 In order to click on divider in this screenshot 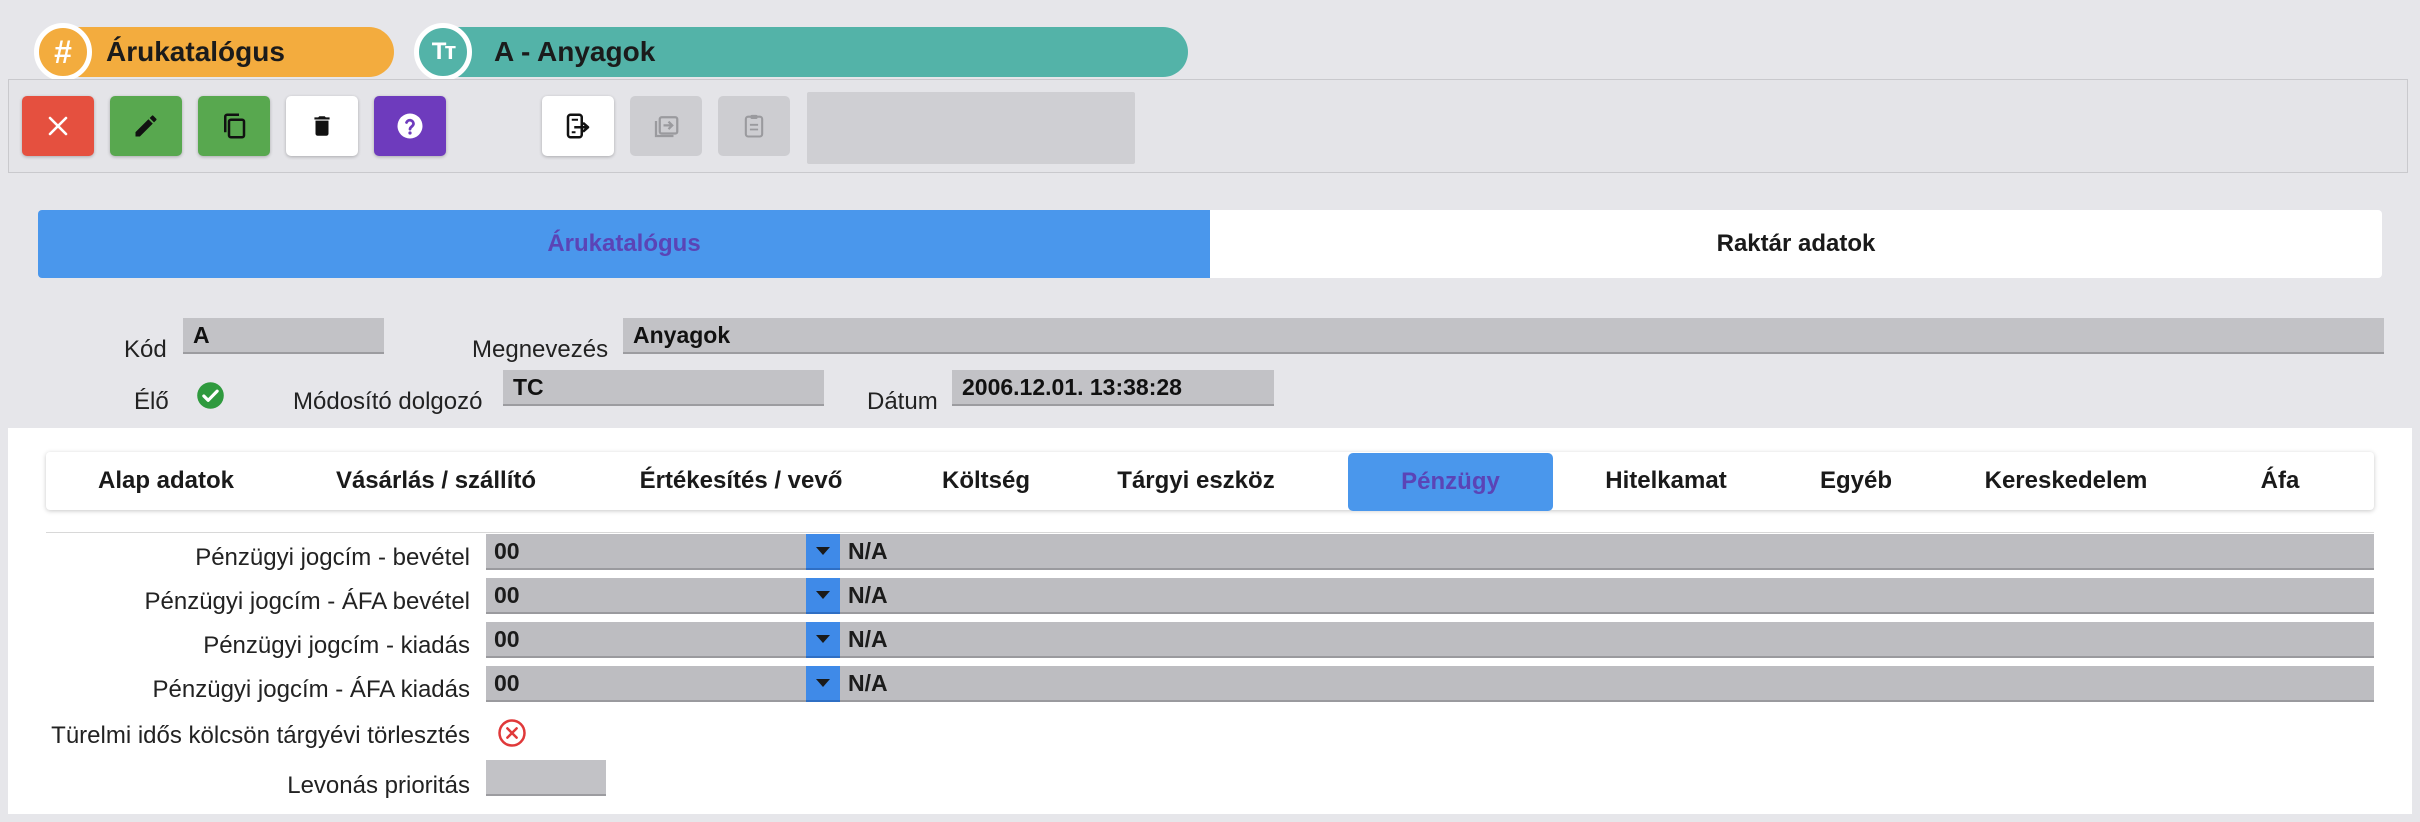, I will do `click(1210, 532)`.